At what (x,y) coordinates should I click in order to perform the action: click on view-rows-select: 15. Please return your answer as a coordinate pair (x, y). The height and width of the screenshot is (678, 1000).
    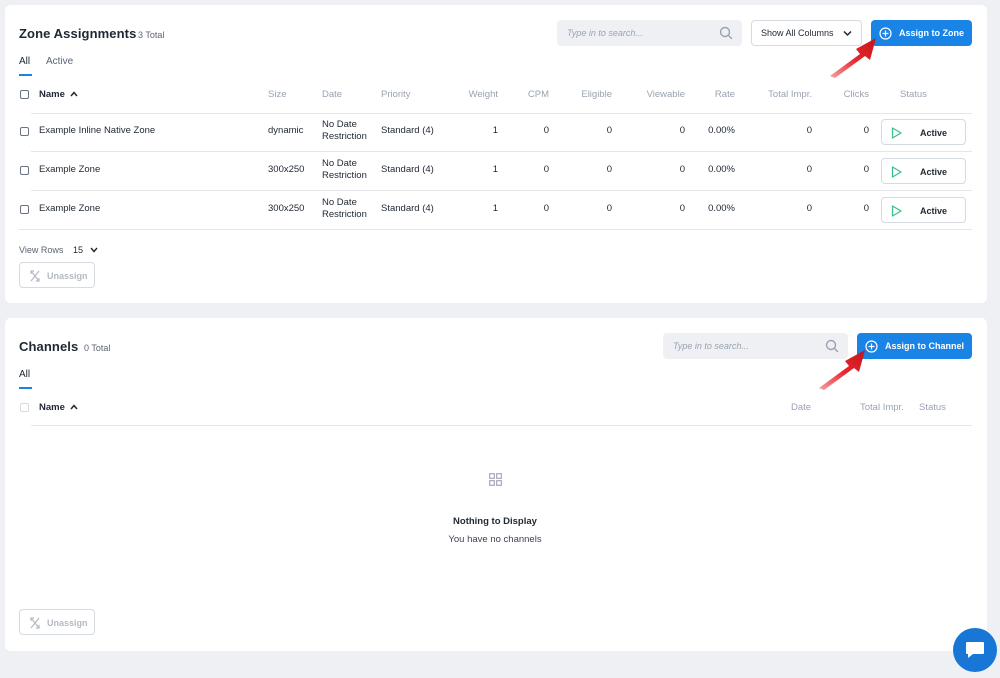
    Looking at the image, I should click on (85, 250).